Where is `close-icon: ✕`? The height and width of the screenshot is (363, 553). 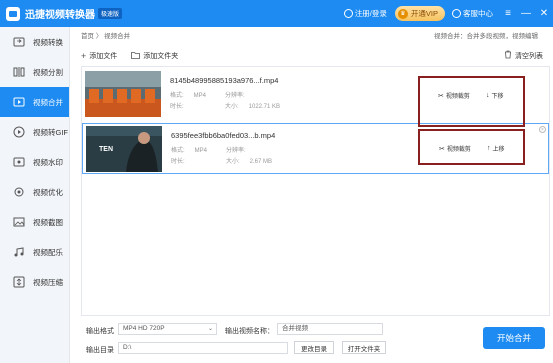 close-icon: ✕ is located at coordinates (544, 13).